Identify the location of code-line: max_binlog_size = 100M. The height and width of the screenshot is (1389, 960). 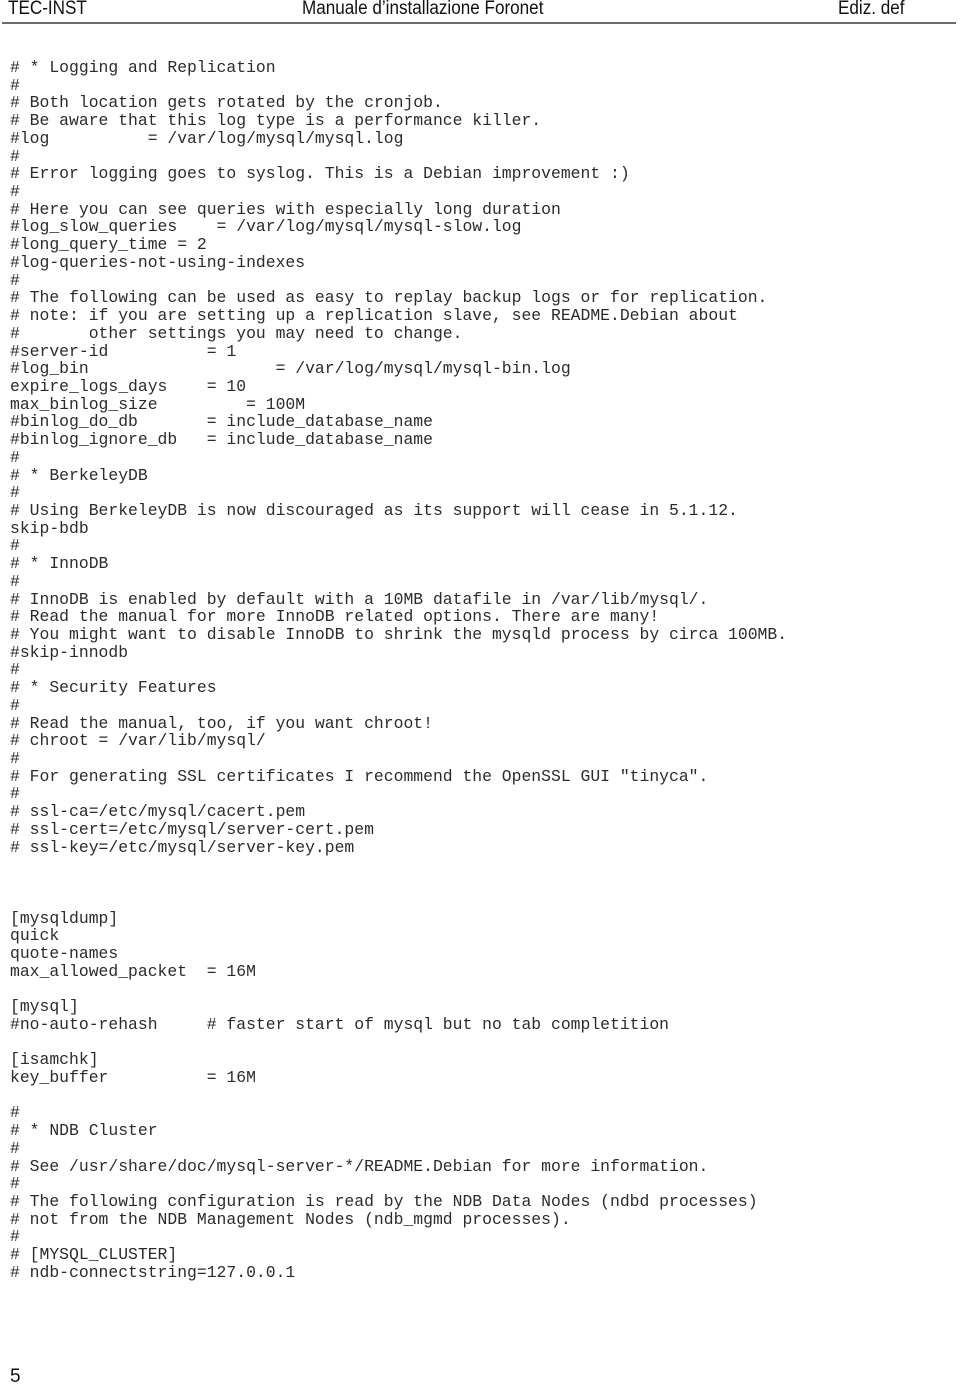
(158, 404).